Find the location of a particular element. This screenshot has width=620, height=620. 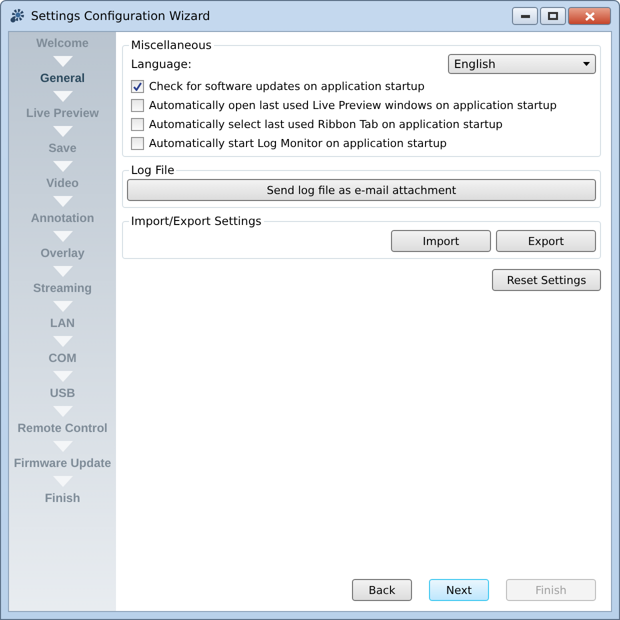

reset-settings-button: Reset Settings is located at coordinates (546, 280).